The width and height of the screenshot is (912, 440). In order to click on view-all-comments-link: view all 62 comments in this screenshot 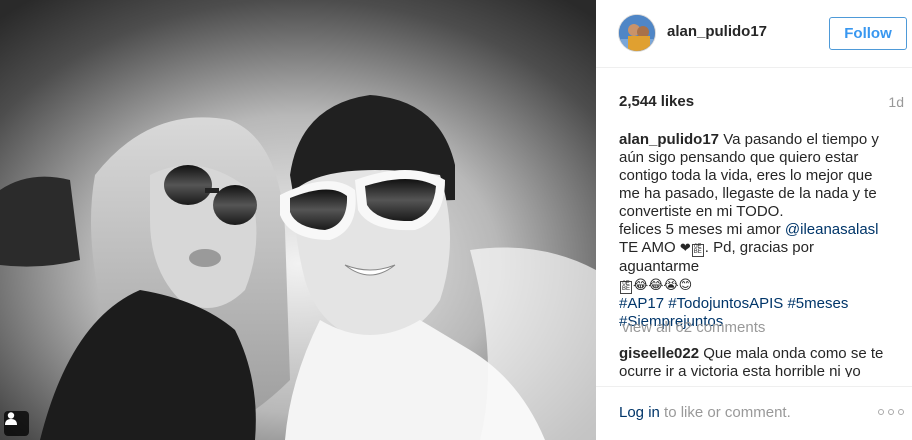, I will do `click(693, 327)`.